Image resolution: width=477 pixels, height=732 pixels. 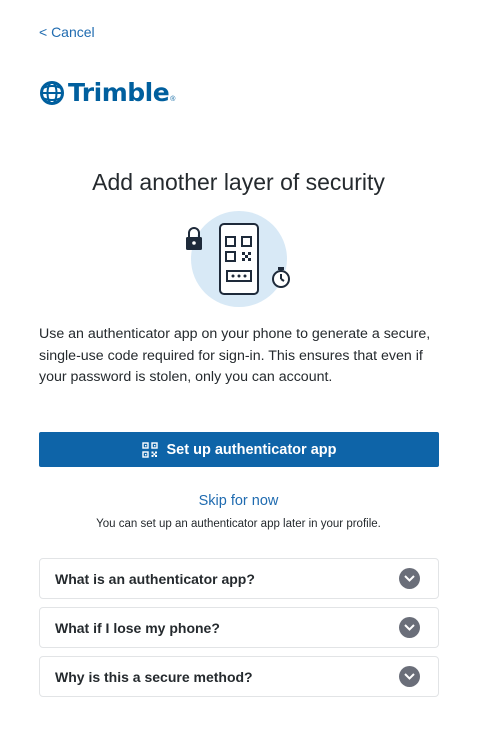 I want to click on faq-item-label: Why is this a secure method?, so click(x=154, y=676).